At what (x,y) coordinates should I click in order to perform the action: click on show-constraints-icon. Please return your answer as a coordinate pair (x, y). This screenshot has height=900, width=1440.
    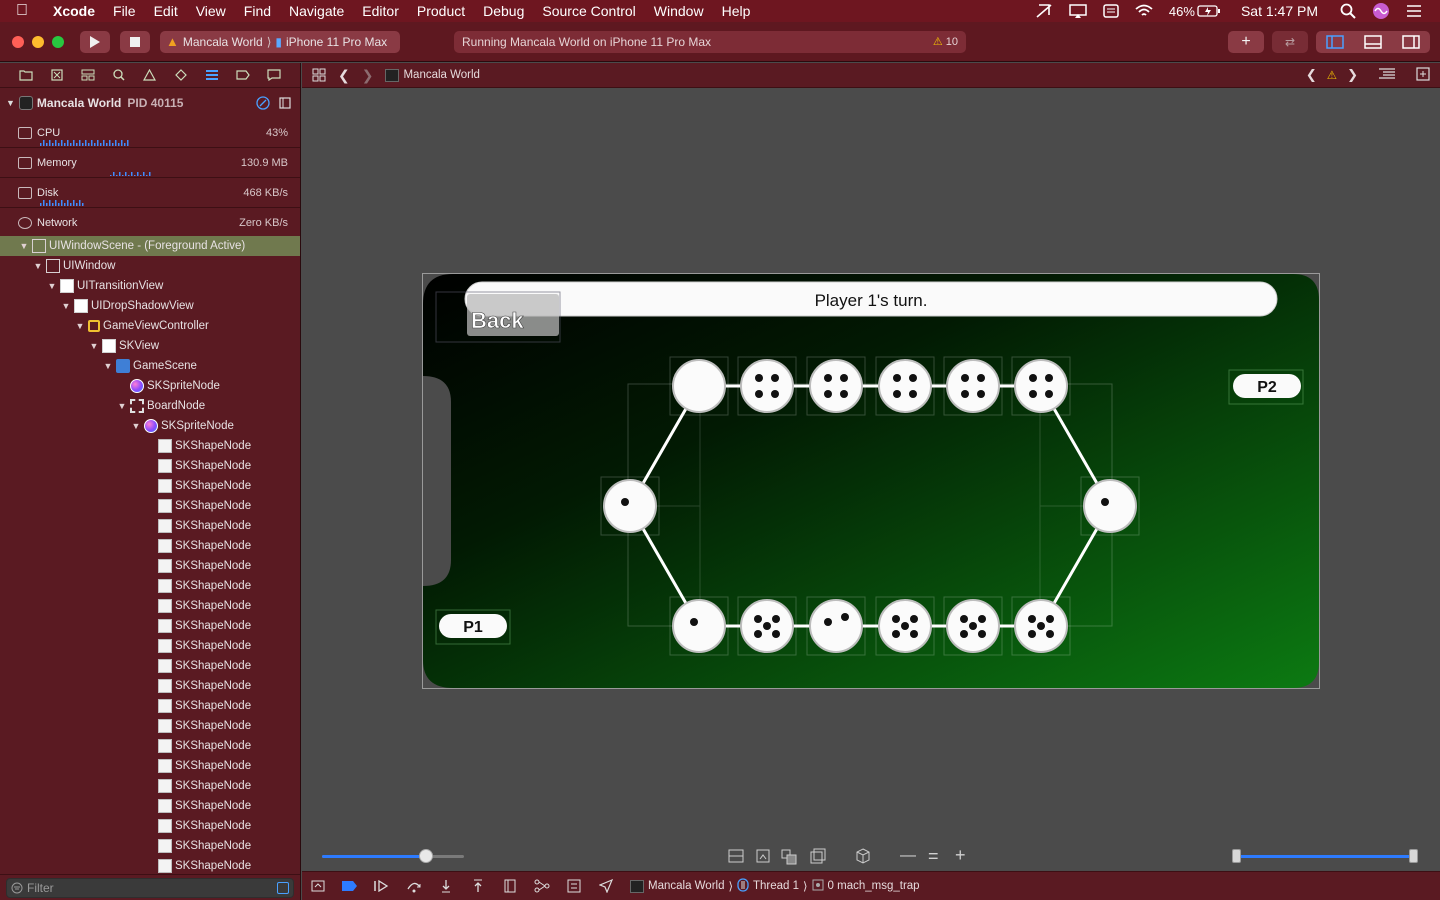
    Looking at the image, I should click on (763, 856).